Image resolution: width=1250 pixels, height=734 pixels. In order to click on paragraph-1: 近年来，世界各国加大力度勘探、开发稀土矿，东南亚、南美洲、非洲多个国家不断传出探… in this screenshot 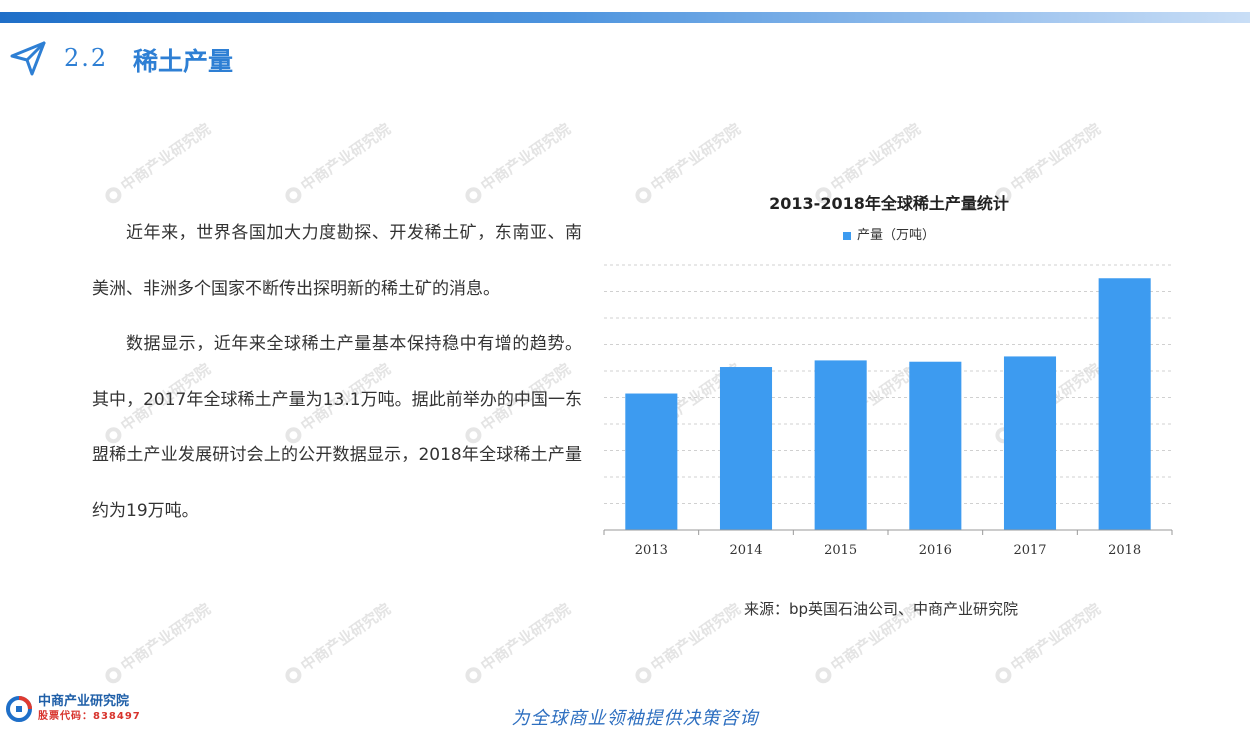, I will do `click(337, 261)`.